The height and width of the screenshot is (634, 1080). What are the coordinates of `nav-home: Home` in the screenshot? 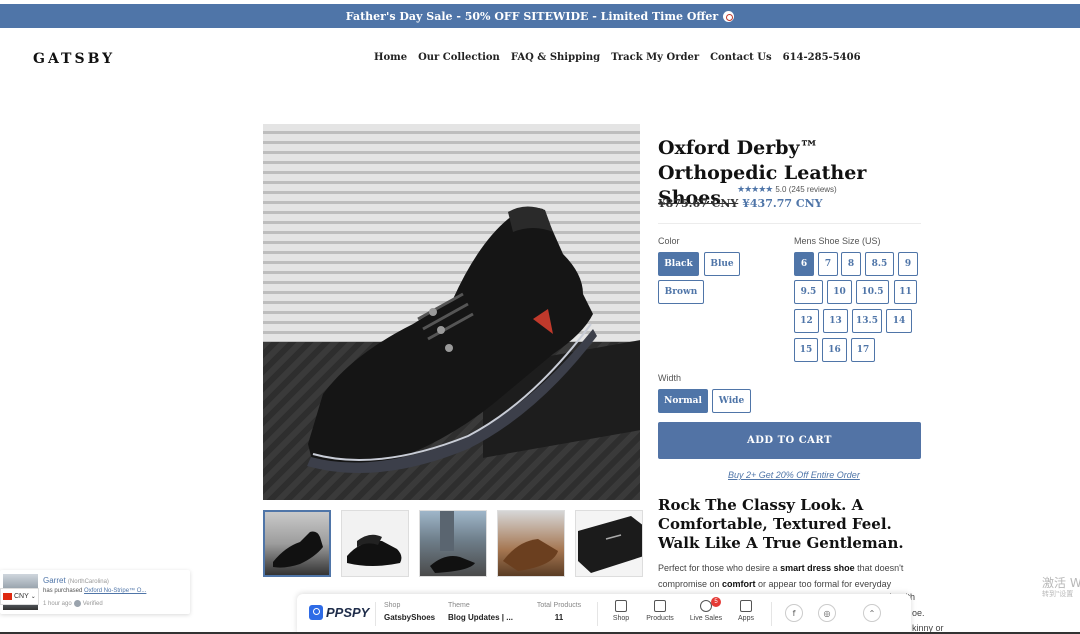 It's located at (390, 57).